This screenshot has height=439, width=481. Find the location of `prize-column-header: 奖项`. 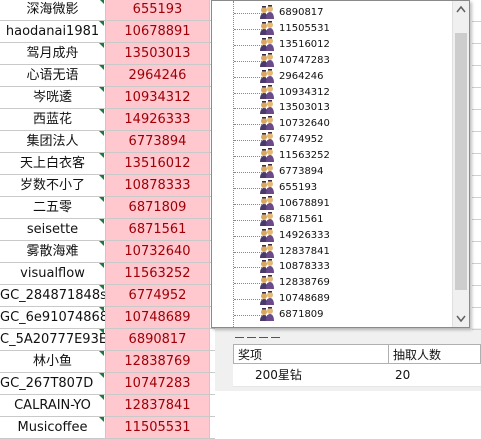

prize-column-header: 奖项 is located at coordinates (311, 354).